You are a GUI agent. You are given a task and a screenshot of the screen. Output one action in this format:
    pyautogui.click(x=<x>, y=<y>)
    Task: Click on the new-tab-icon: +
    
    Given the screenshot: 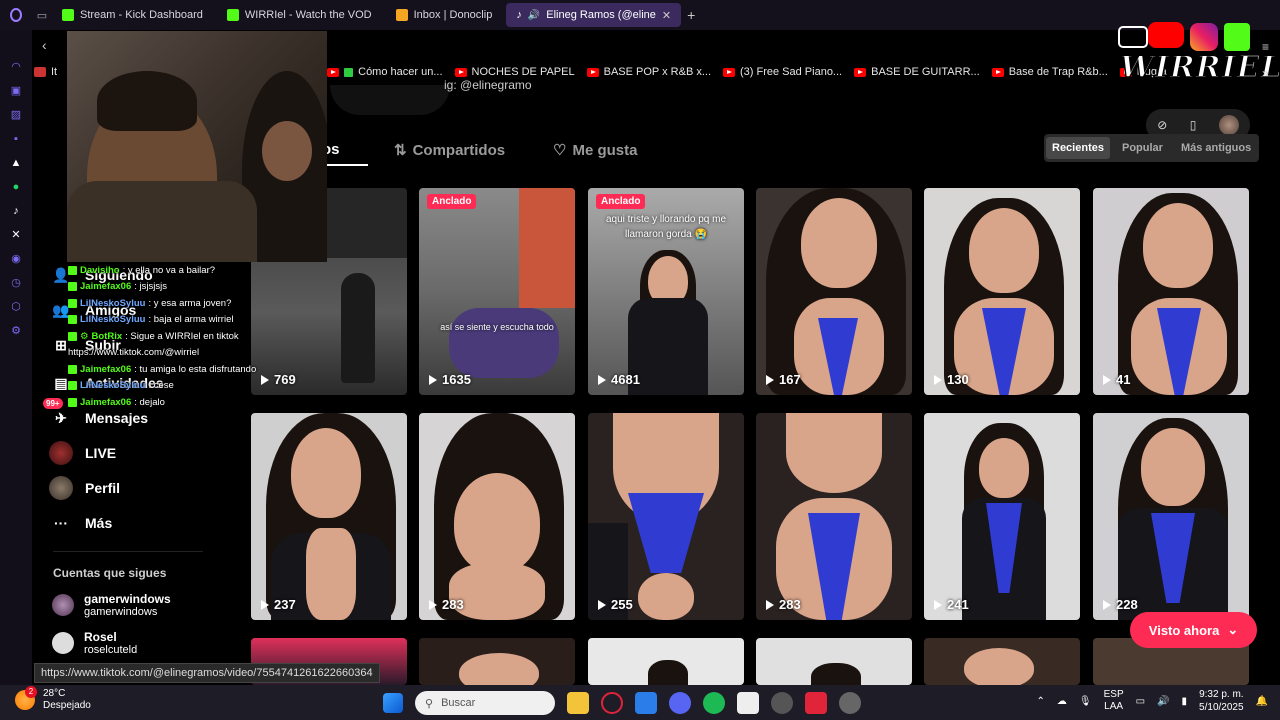 What is the action you would take?
    pyautogui.click(x=691, y=15)
    